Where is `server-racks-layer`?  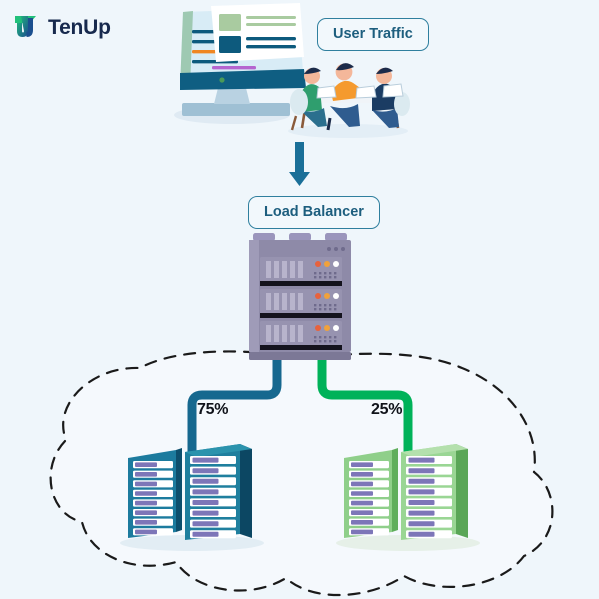
server-racks-layer is located at coordinates (300, 497).